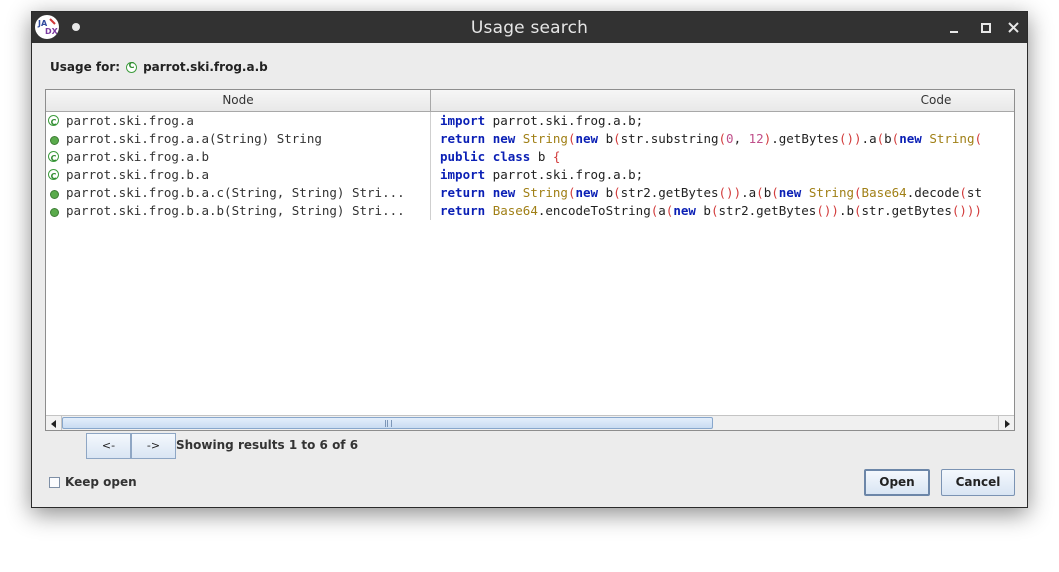 Image resolution: width=1059 pixels, height=572 pixels. I want to click on code-token: a, so click(662, 210).